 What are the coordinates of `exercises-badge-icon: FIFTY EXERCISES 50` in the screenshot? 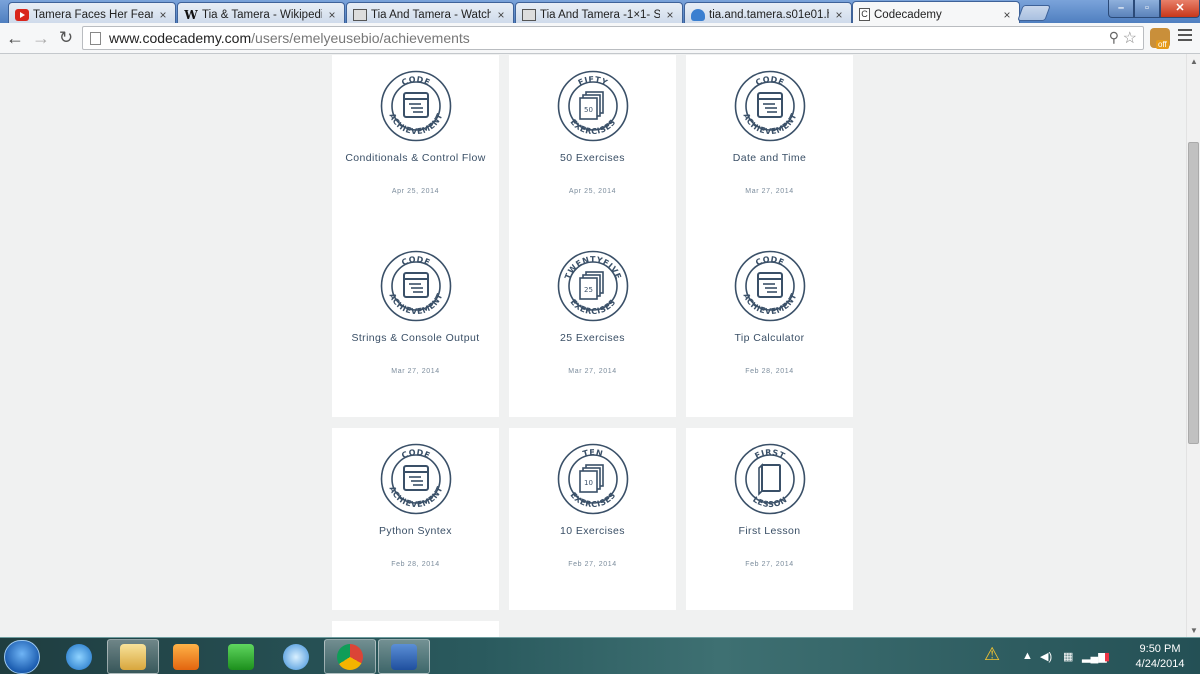 It's located at (593, 106).